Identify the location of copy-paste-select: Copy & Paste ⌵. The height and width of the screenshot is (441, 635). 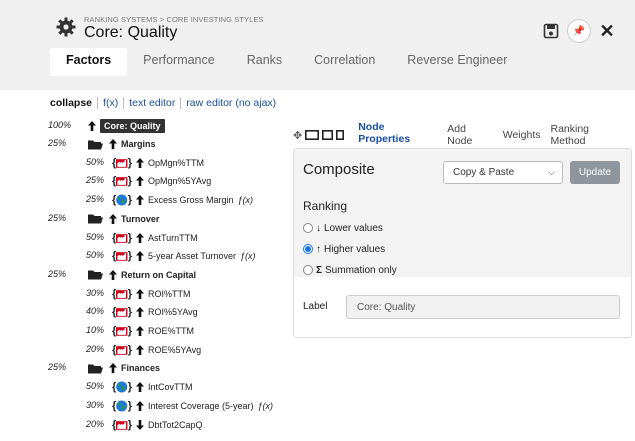
(503, 172).